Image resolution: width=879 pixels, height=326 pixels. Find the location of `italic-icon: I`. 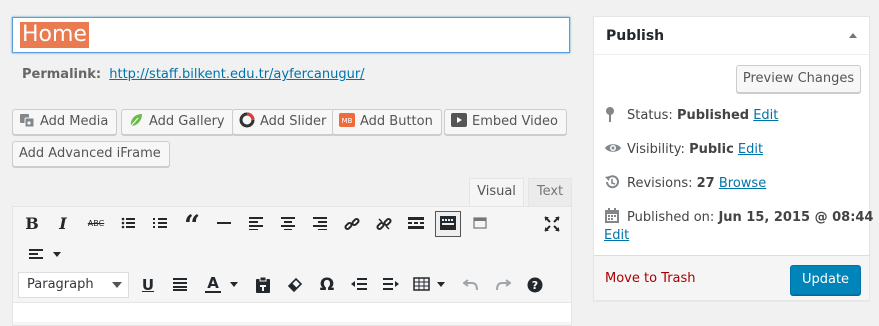

italic-icon: I is located at coordinates (63, 224).